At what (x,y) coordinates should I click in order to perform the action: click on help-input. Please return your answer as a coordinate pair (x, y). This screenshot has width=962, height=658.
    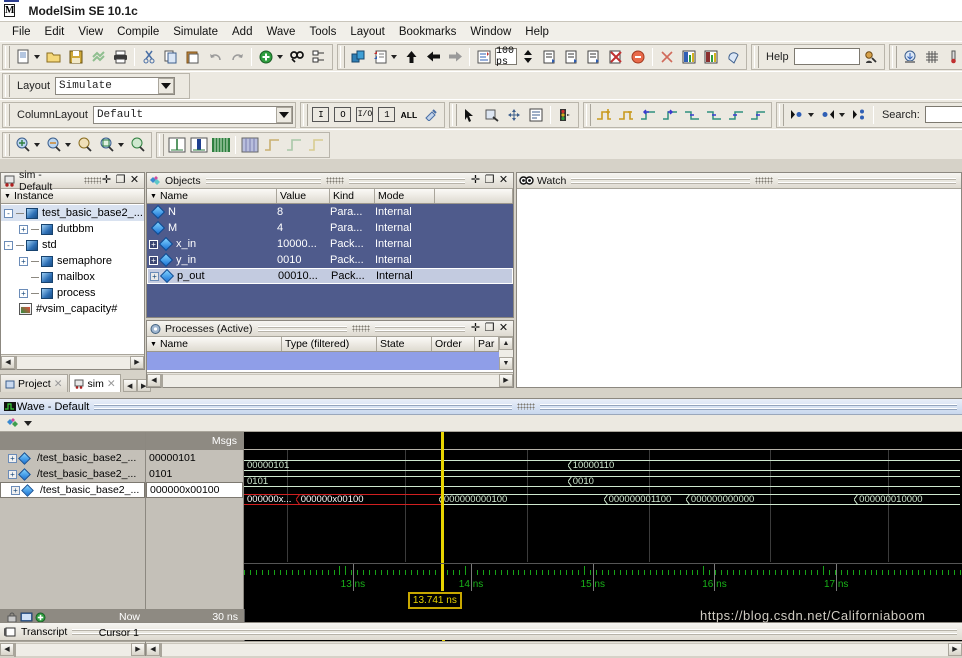
    Looking at the image, I should click on (826, 56).